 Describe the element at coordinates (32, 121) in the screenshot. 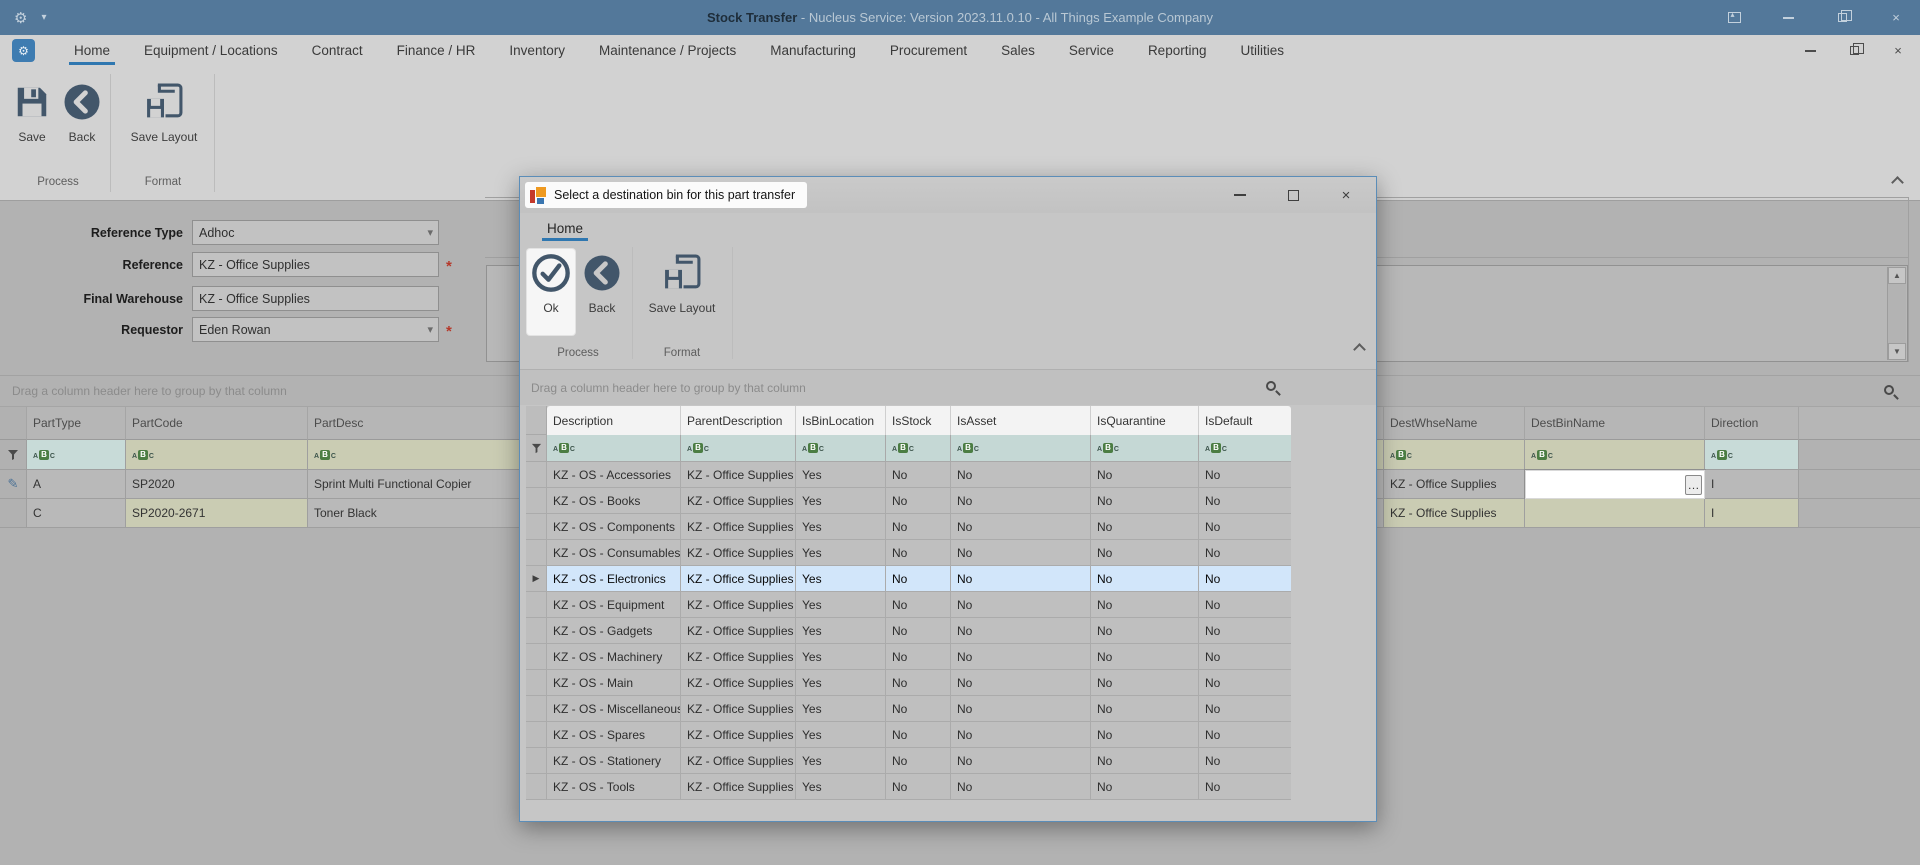

I see `save-button: Save` at that location.